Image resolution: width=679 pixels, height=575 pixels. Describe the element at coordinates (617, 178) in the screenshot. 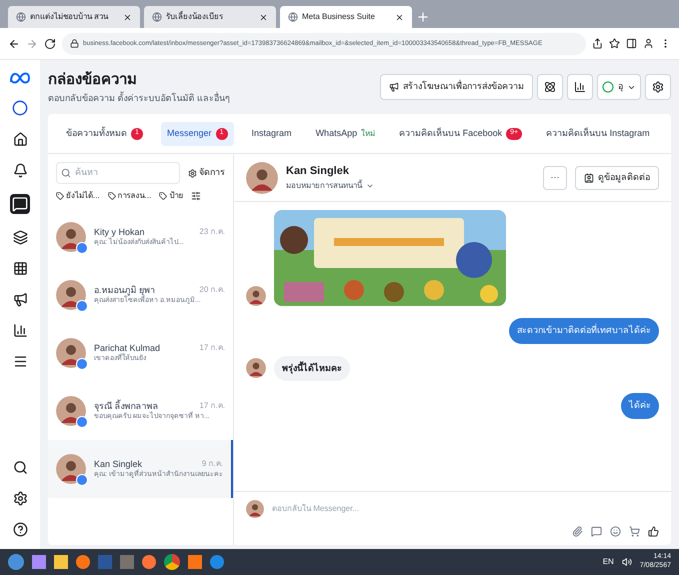

I see `contact-info-button: ดูข้อมูลติดต่อ` at that location.